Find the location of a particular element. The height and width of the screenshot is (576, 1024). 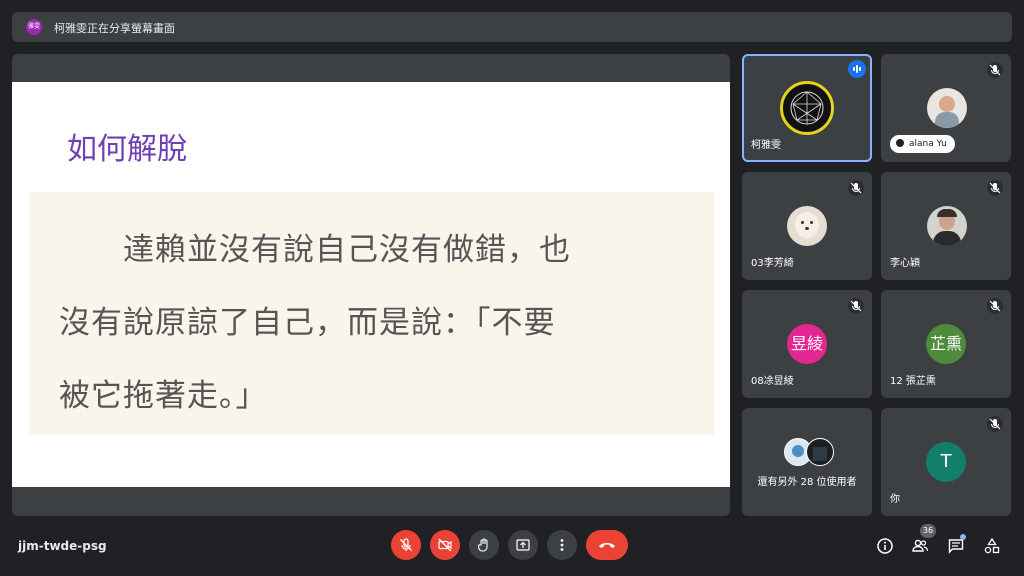

participant-tile: 昱綾 08凃昱綾 is located at coordinates (807, 344).